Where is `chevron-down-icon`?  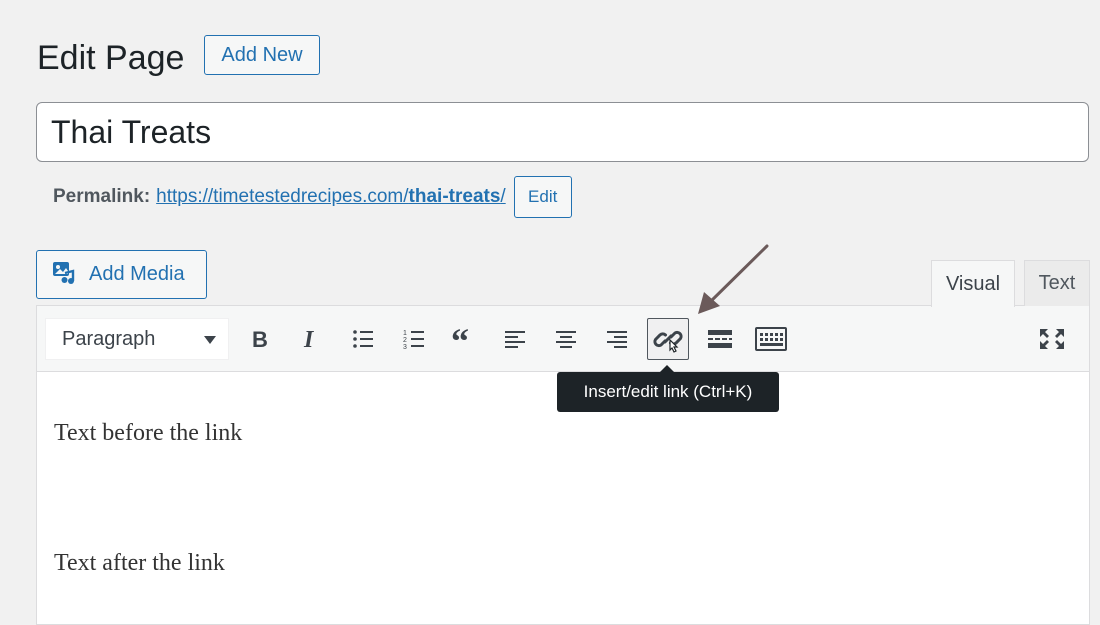
chevron-down-icon is located at coordinates (210, 340).